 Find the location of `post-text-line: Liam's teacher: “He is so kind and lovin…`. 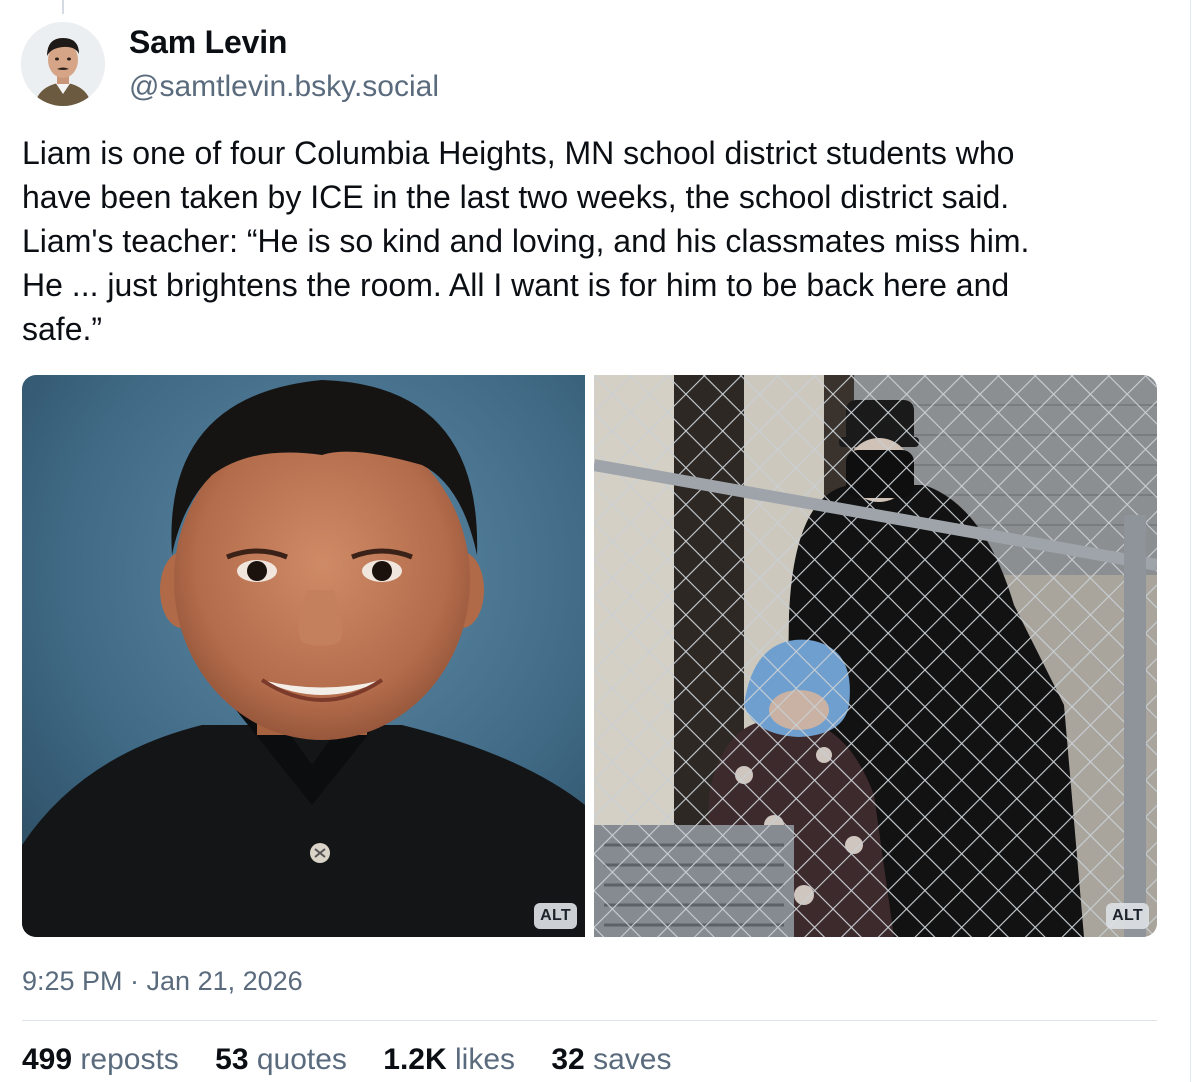

post-text-line: Liam's teacher: “He is so kind and lovin… is located at coordinates (526, 241).